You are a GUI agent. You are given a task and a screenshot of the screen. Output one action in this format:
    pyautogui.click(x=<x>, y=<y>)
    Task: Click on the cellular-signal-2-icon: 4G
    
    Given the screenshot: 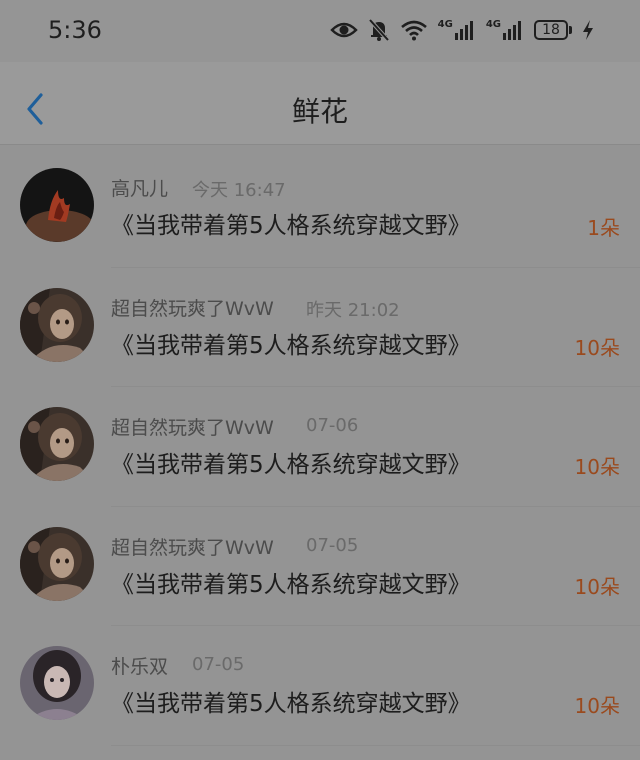 What is the action you would take?
    pyautogui.click(x=505, y=30)
    